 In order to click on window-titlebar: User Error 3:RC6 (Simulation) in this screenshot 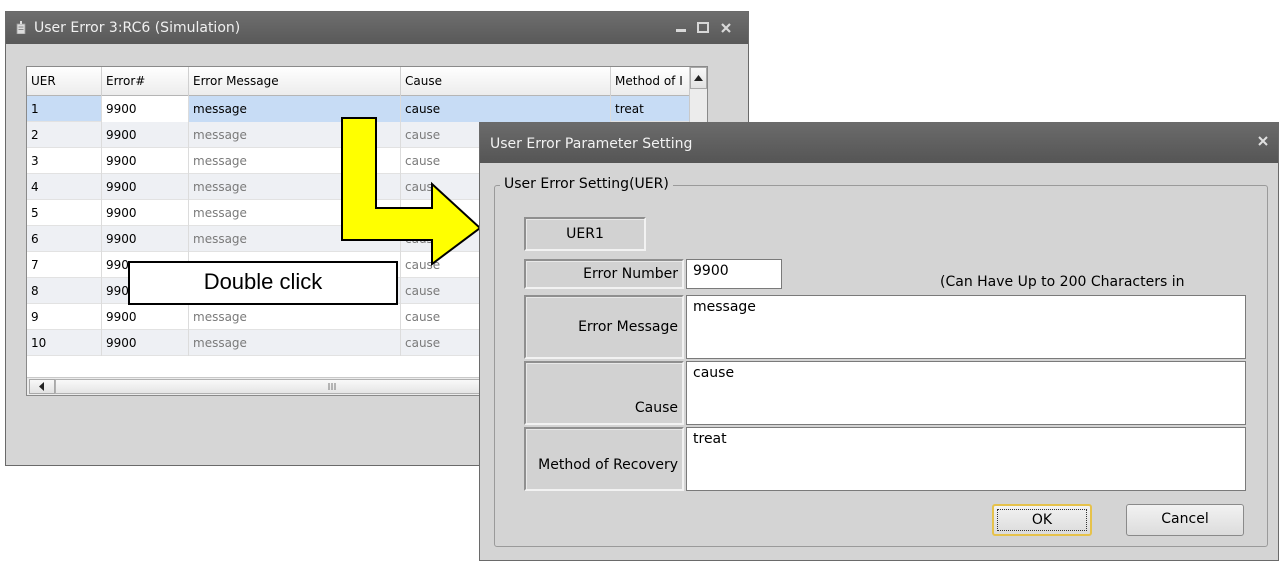, I will do `click(377, 28)`.